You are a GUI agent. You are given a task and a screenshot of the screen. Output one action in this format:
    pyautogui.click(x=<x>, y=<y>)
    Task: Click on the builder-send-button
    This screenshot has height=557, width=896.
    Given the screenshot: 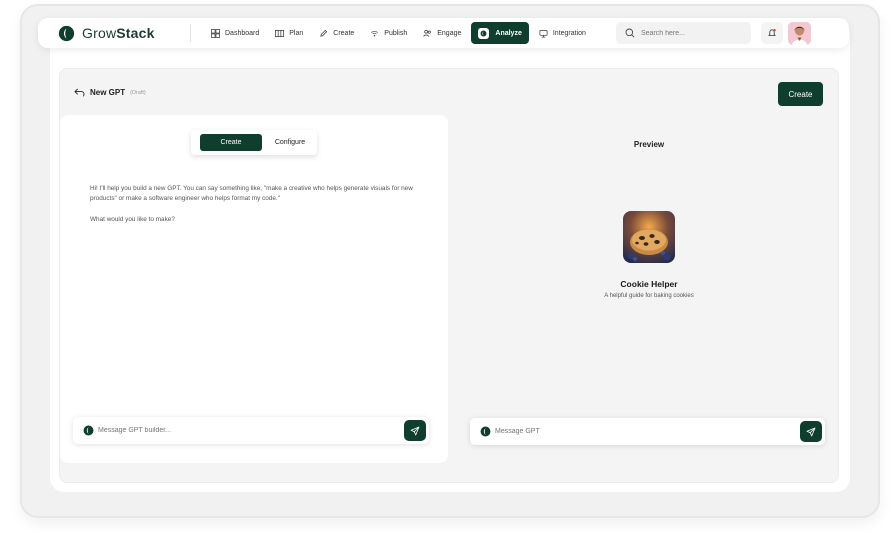 What is the action you would take?
    pyautogui.click(x=415, y=430)
    